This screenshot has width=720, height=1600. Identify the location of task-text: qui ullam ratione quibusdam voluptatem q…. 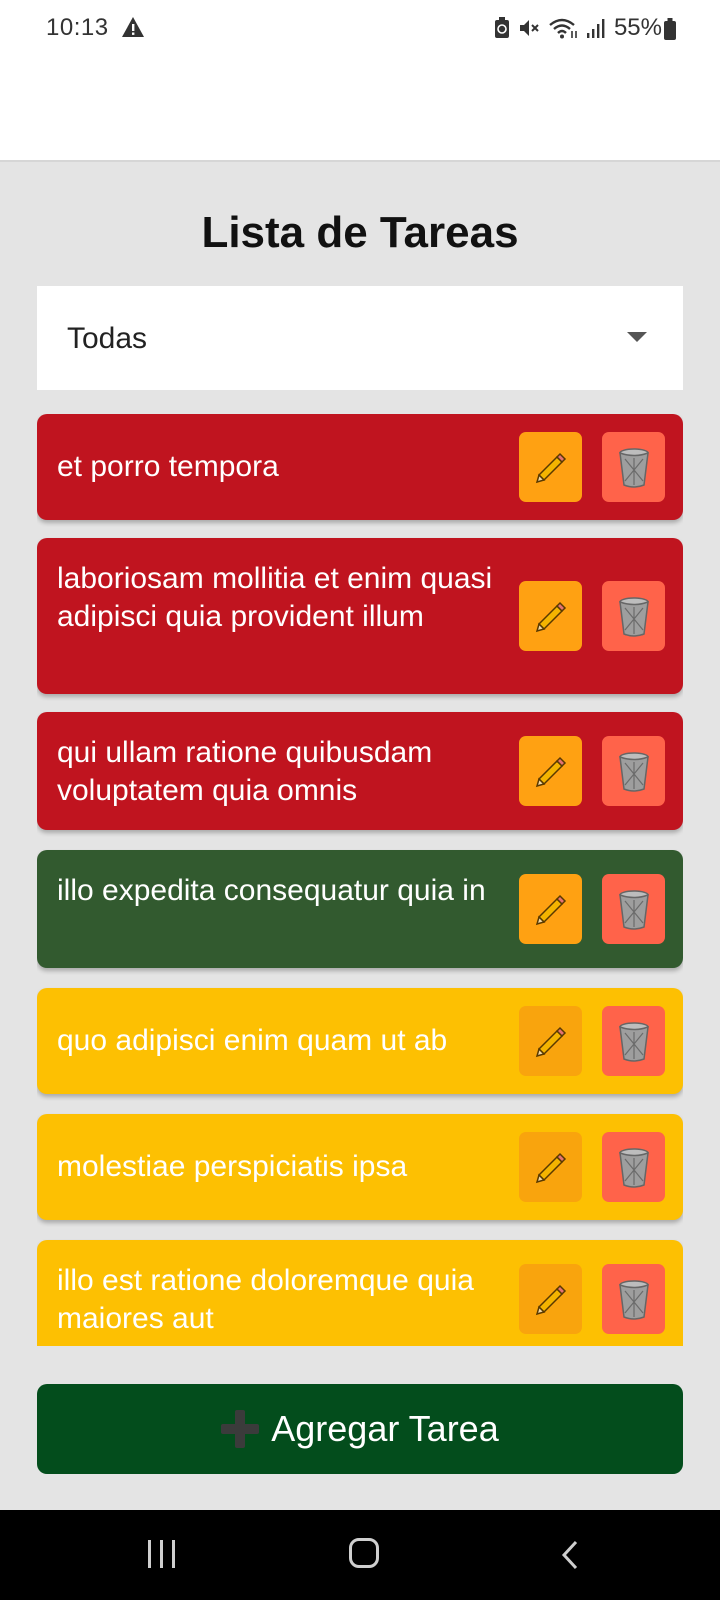
(245, 771).